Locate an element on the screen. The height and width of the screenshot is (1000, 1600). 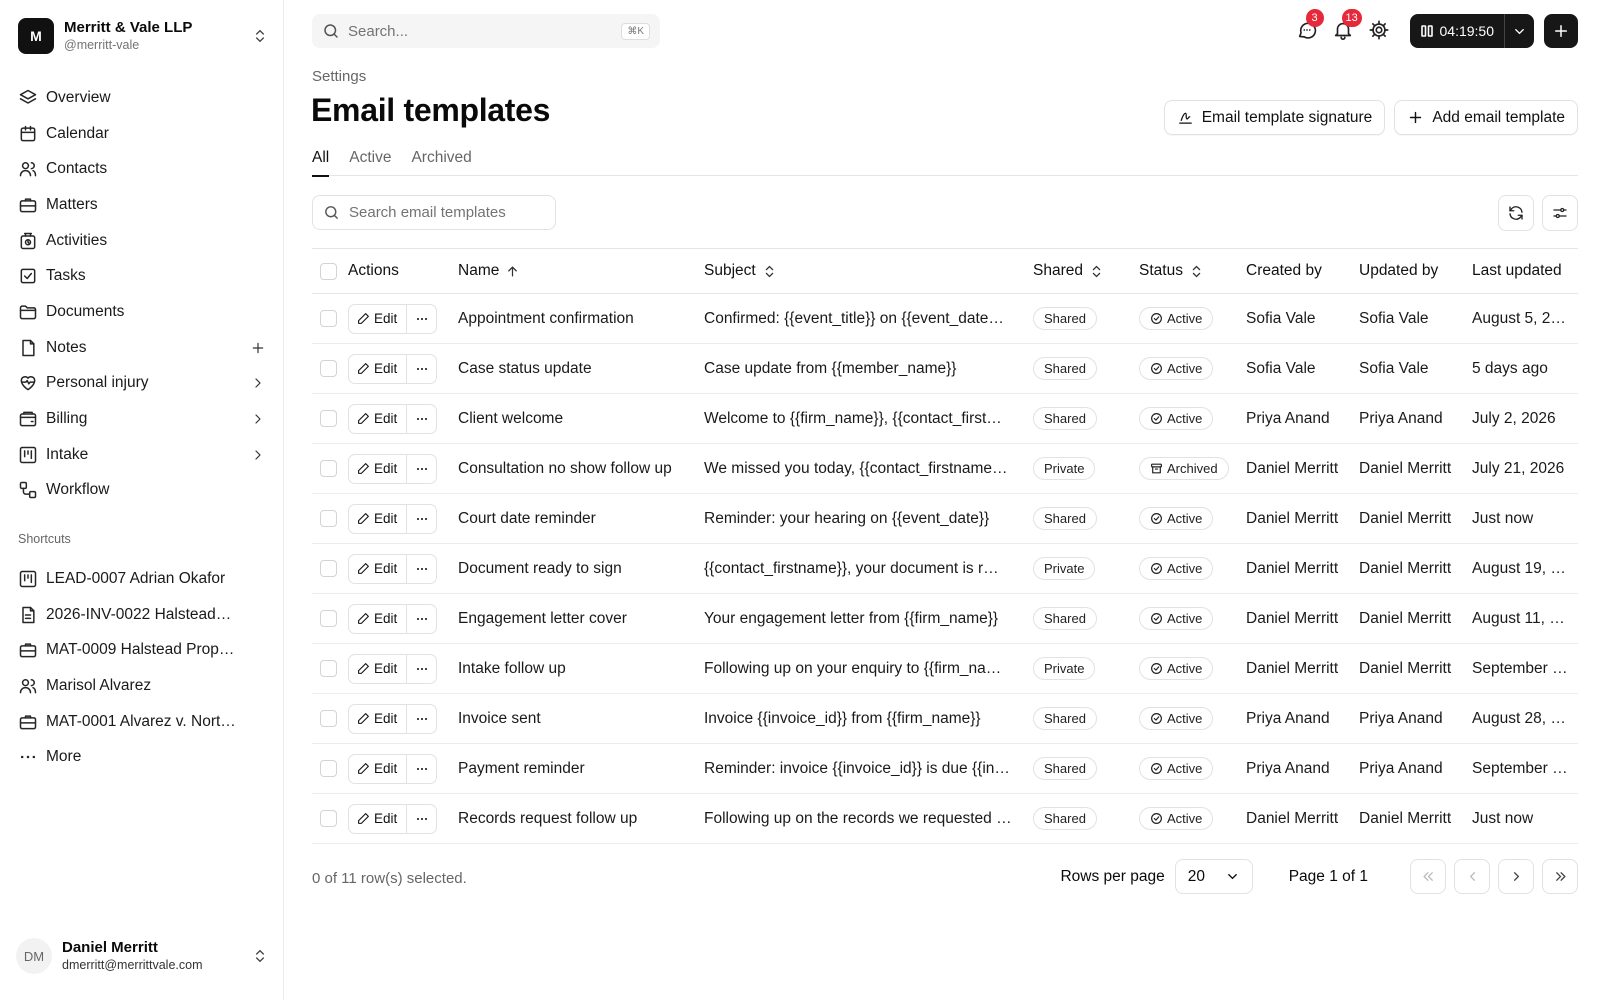
template-name: Client welcome is located at coordinates (513, 419).